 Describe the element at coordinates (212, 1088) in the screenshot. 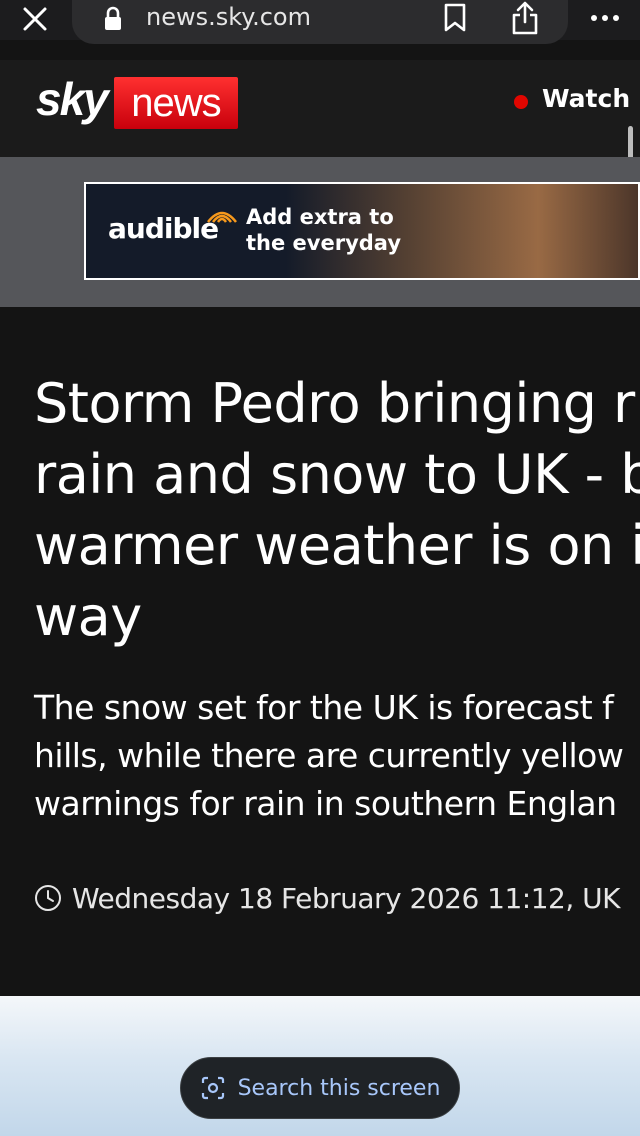

I see `lens-icon` at that location.